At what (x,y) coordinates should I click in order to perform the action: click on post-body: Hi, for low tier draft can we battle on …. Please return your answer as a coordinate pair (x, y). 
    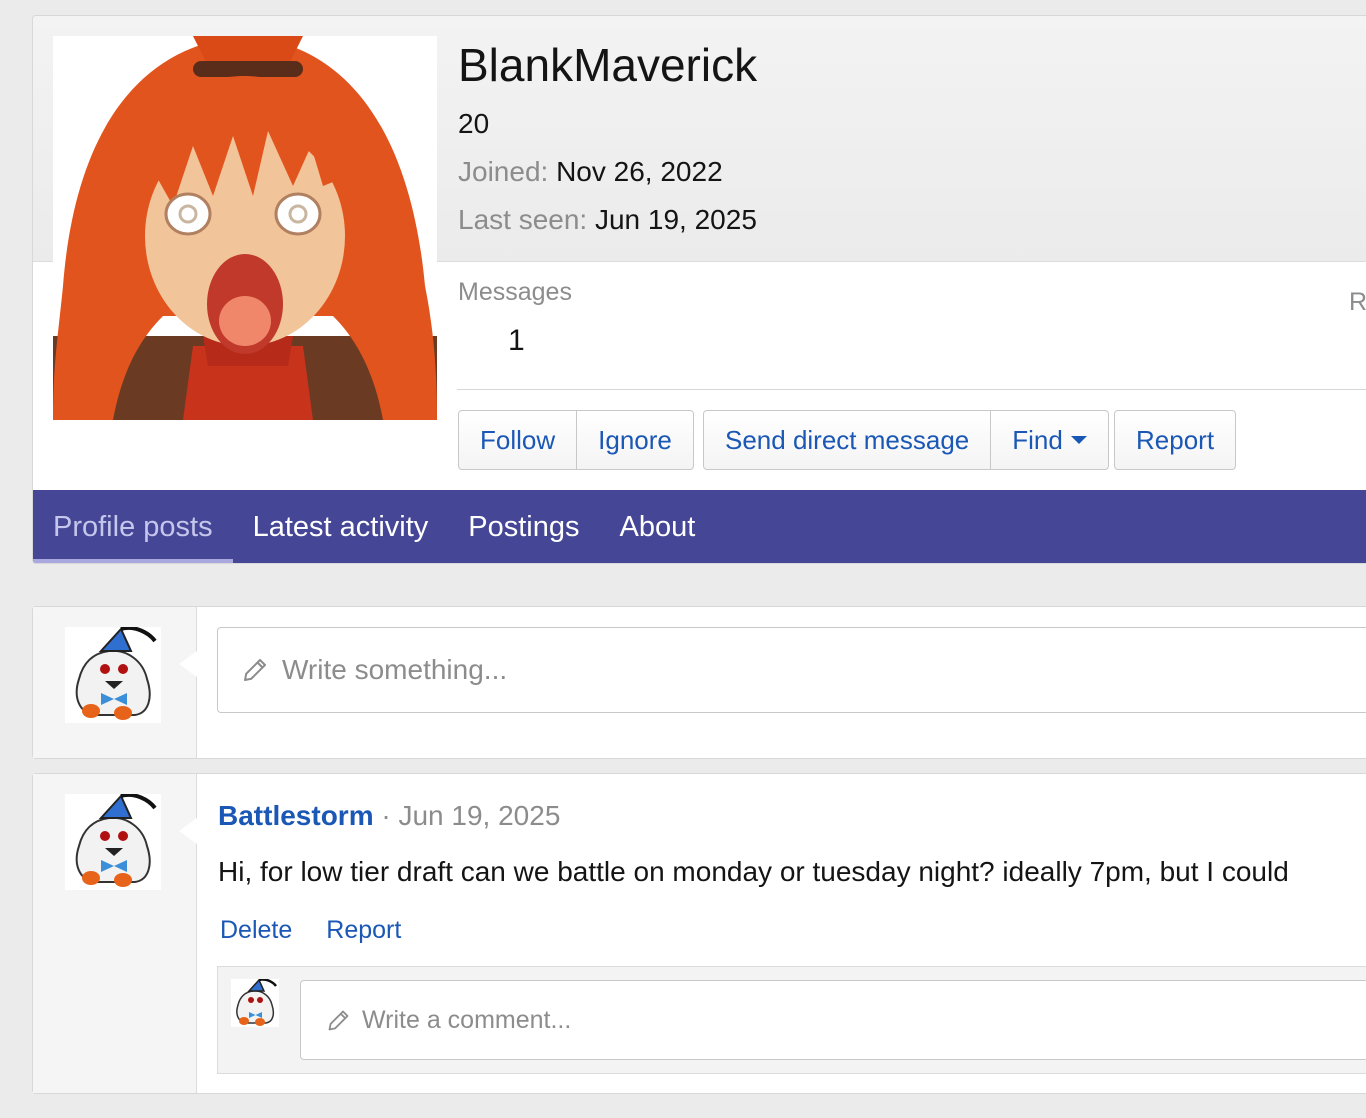
    Looking at the image, I should click on (753, 871).